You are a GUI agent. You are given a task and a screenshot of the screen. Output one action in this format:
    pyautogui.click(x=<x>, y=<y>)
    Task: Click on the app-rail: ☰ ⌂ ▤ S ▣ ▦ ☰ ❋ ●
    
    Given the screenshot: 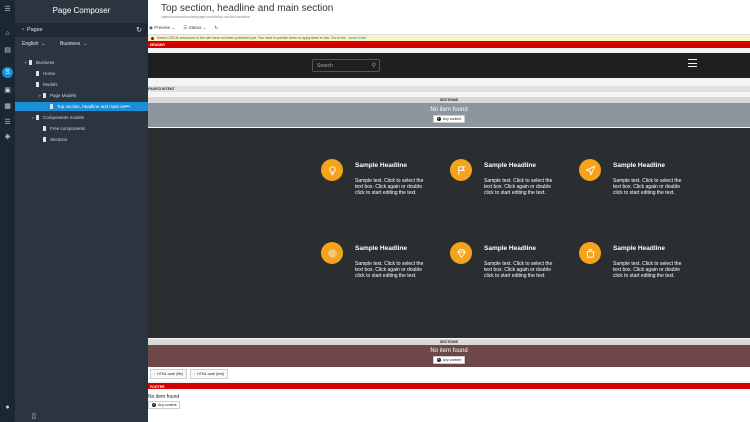 What is the action you would take?
    pyautogui.click(x=7, y=211)
    